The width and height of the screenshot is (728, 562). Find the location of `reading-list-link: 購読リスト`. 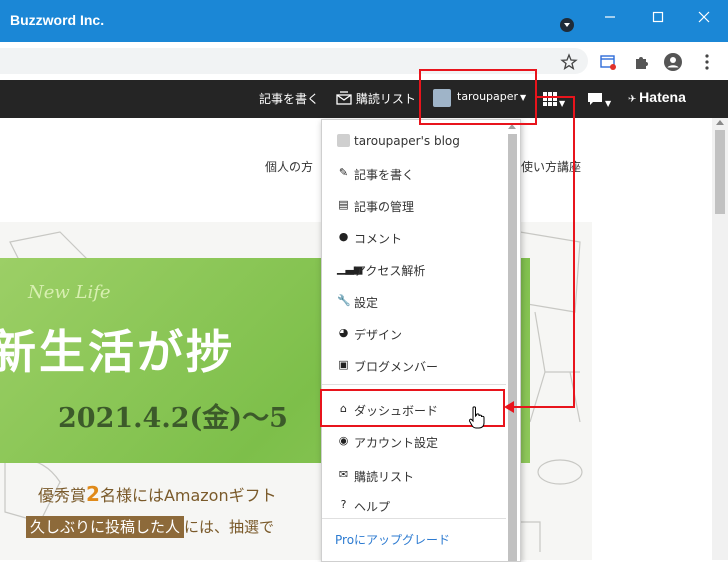

reading-list-link: 購読リスト is located at coordinates (376, 98).